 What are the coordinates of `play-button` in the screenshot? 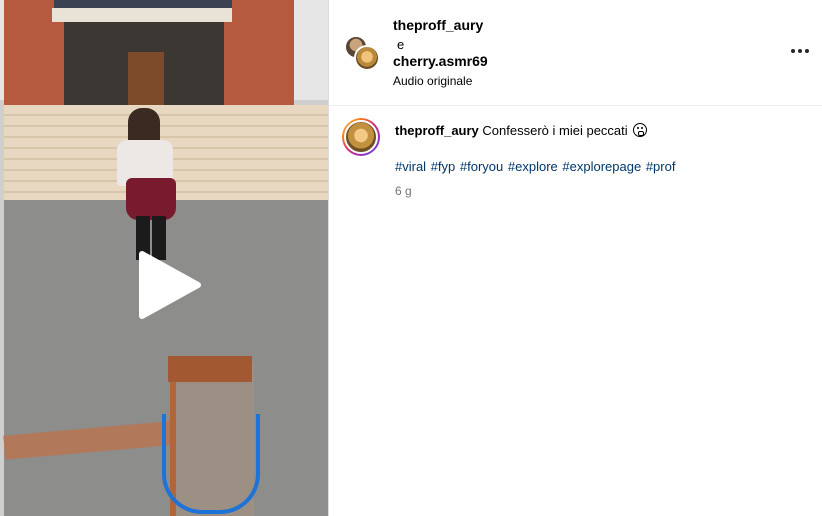 It's located at (169, 285).